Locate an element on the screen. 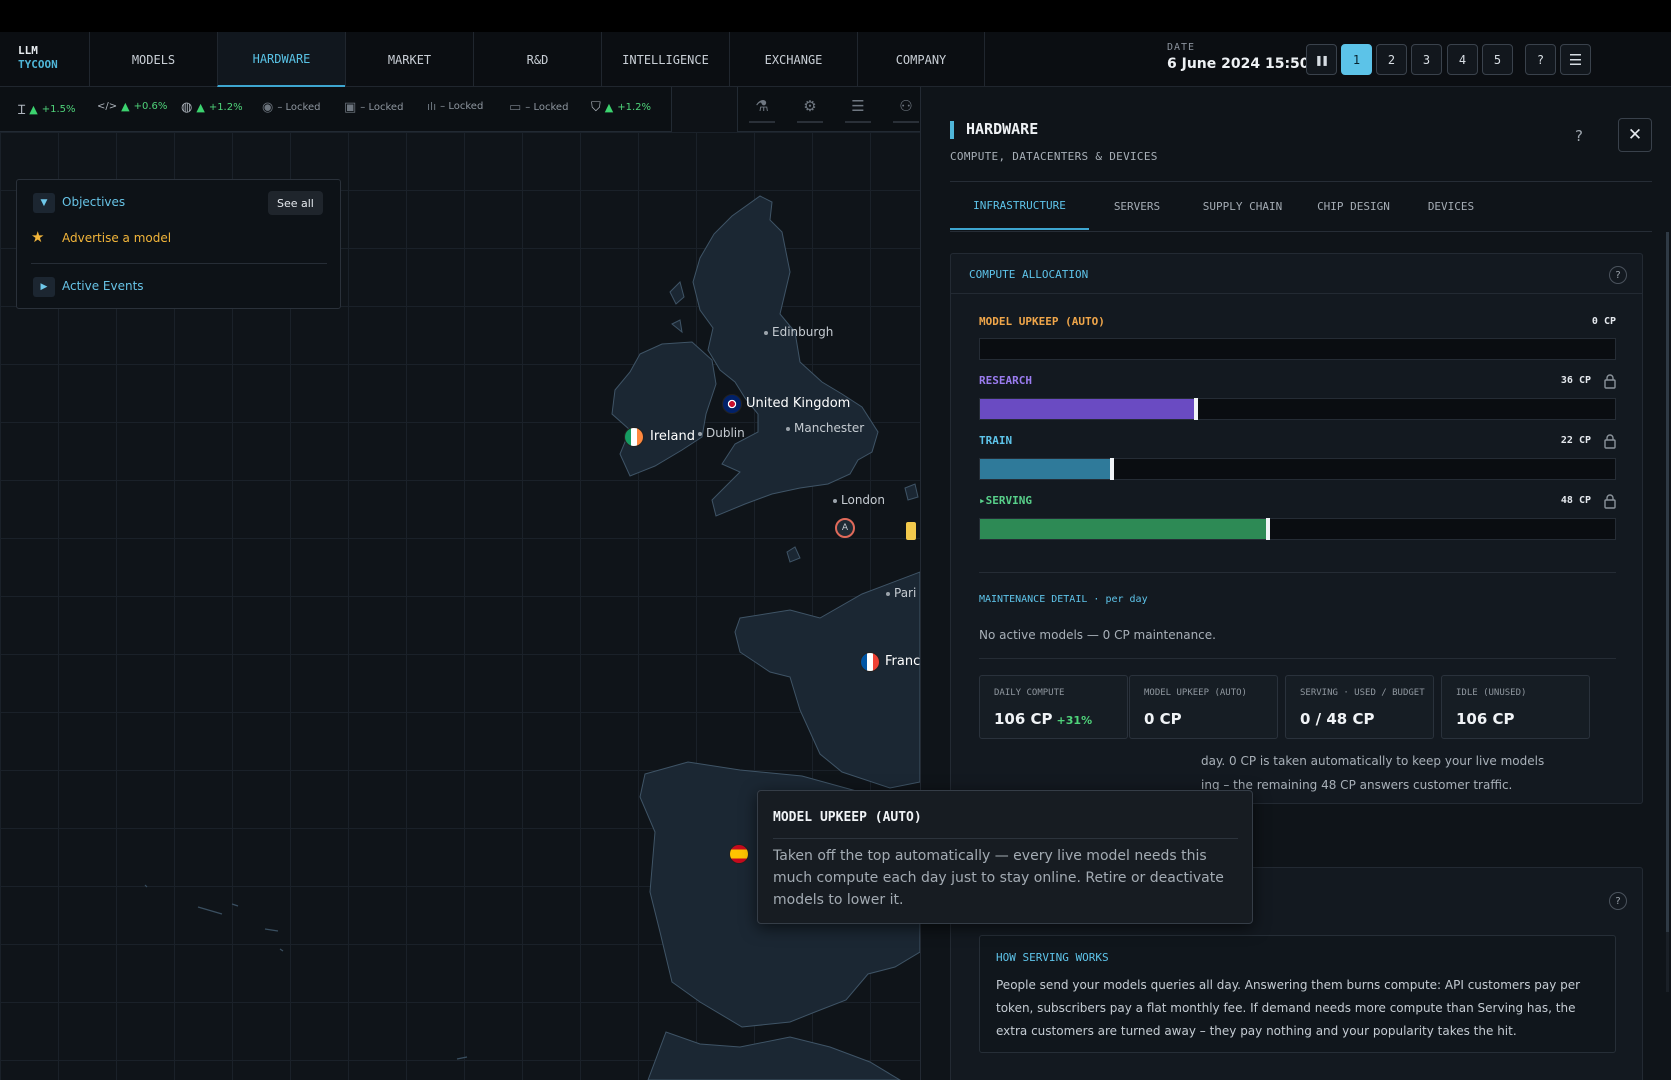  speed-5-button: 5 is located at coordinates (1497, 59).